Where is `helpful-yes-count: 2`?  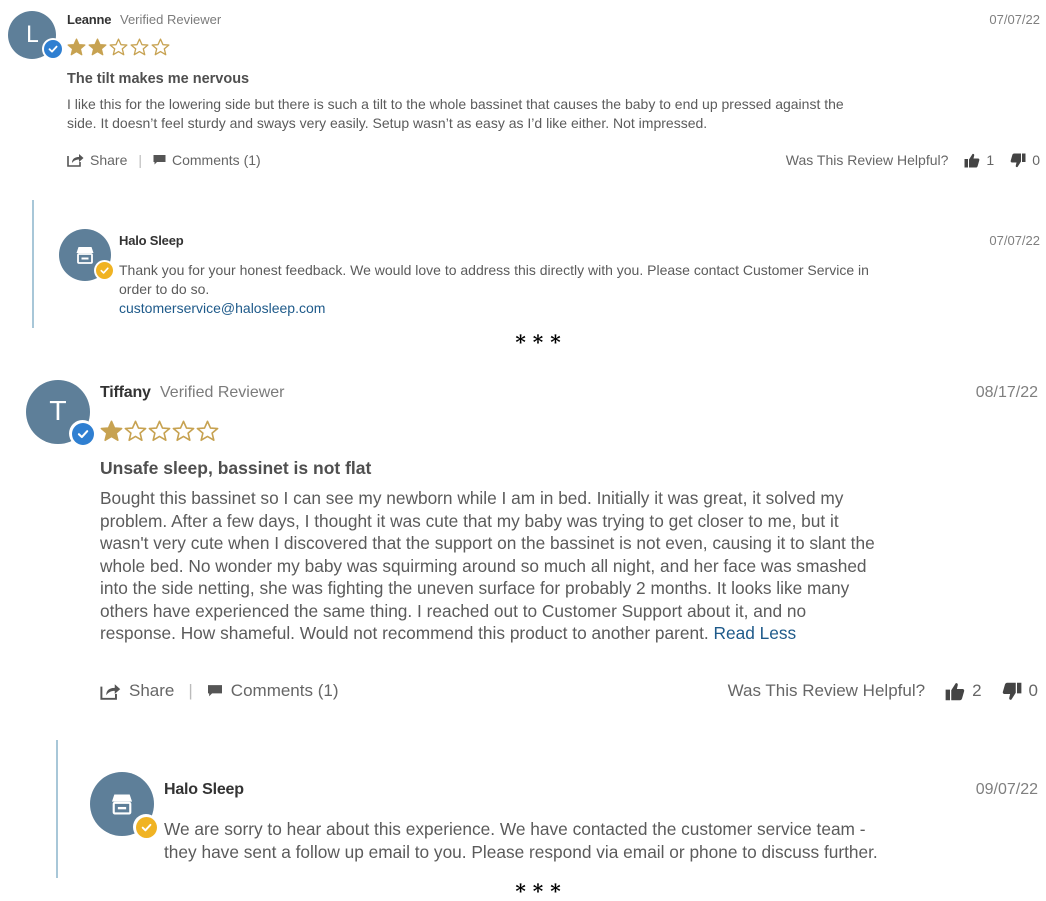
helpful-yes-count: 2 is located at coordinates (977, 690).